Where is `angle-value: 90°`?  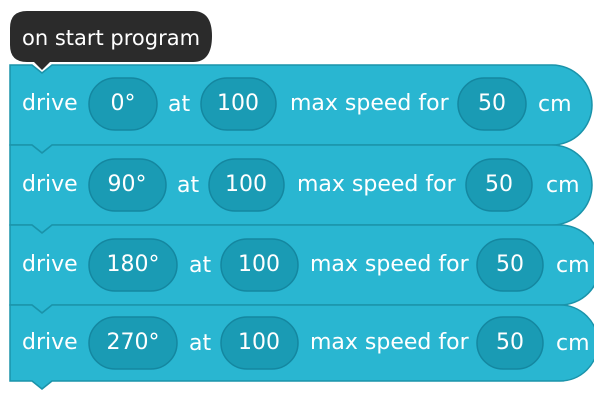 angle-value: 90° is located at coordinates (127, 184).